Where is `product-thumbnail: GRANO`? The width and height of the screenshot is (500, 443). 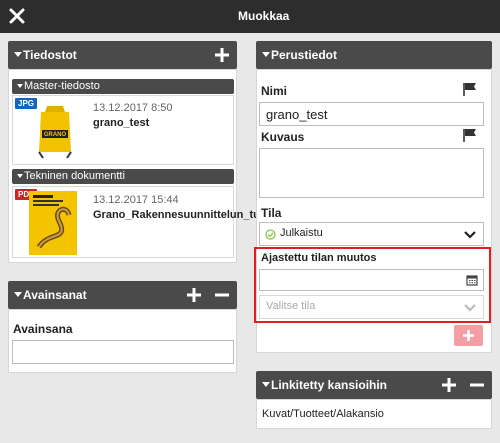
product-thumbnail: GRANO is located at coordinates (55, 132).